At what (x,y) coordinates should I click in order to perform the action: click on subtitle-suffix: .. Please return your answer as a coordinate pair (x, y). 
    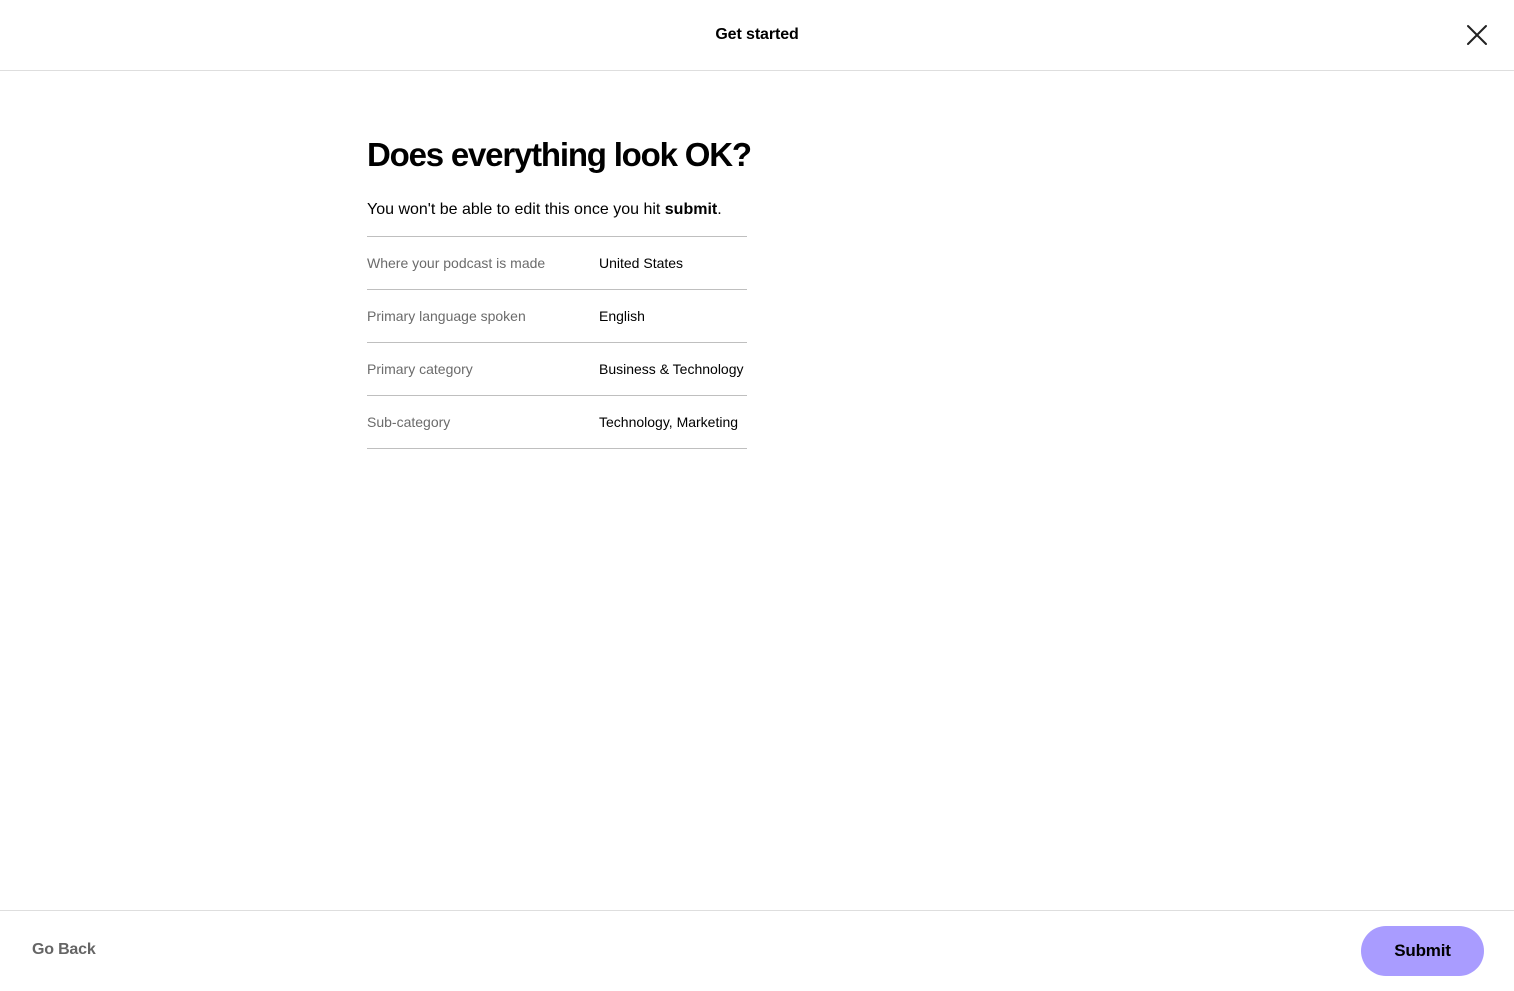
    Looking at the image, I should click on (719, 209).